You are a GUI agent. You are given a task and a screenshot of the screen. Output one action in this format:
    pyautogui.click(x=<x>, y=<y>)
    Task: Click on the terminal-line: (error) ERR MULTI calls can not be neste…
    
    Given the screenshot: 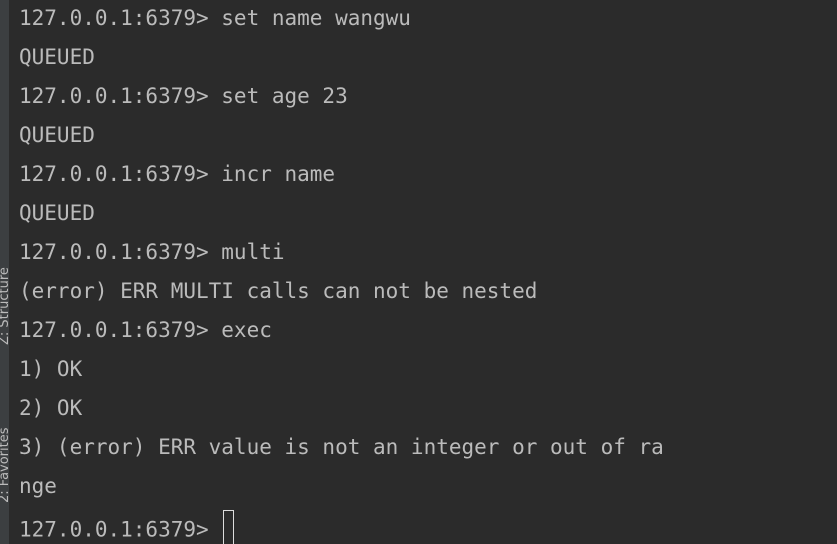 What is the action you would take?
    pyautogui.click(x=278, y=291)
    